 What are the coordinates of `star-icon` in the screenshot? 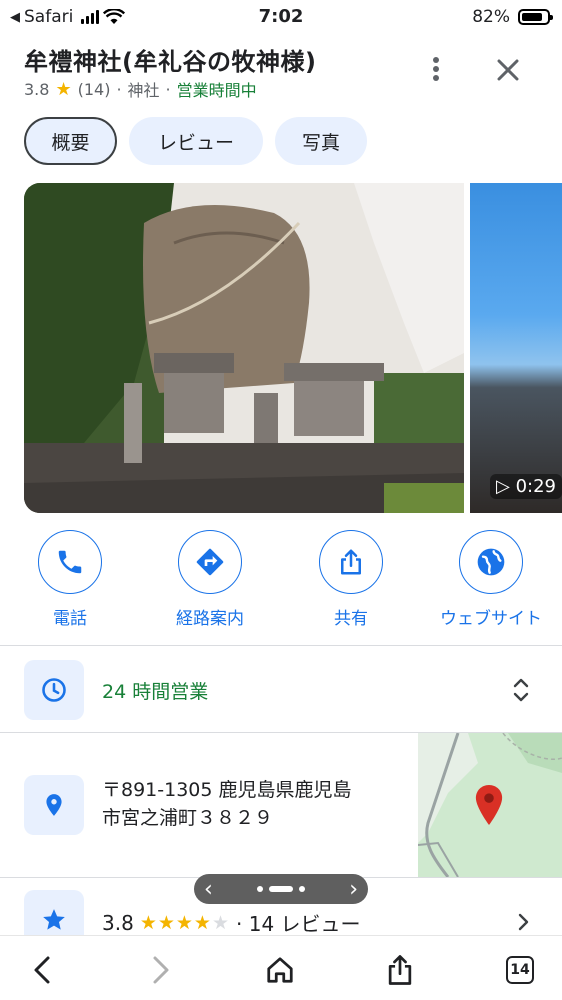 It's located at (54, 919).